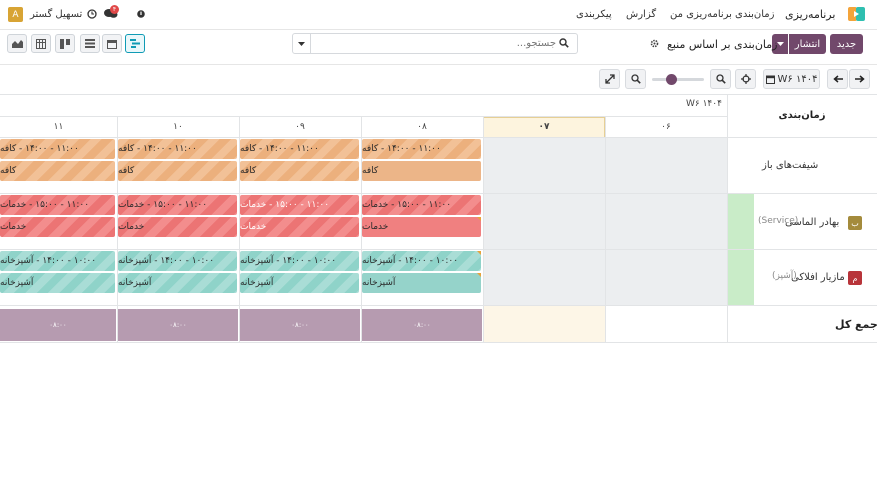  I want to click on column-header-06: ۰۶, so click(666, 127).